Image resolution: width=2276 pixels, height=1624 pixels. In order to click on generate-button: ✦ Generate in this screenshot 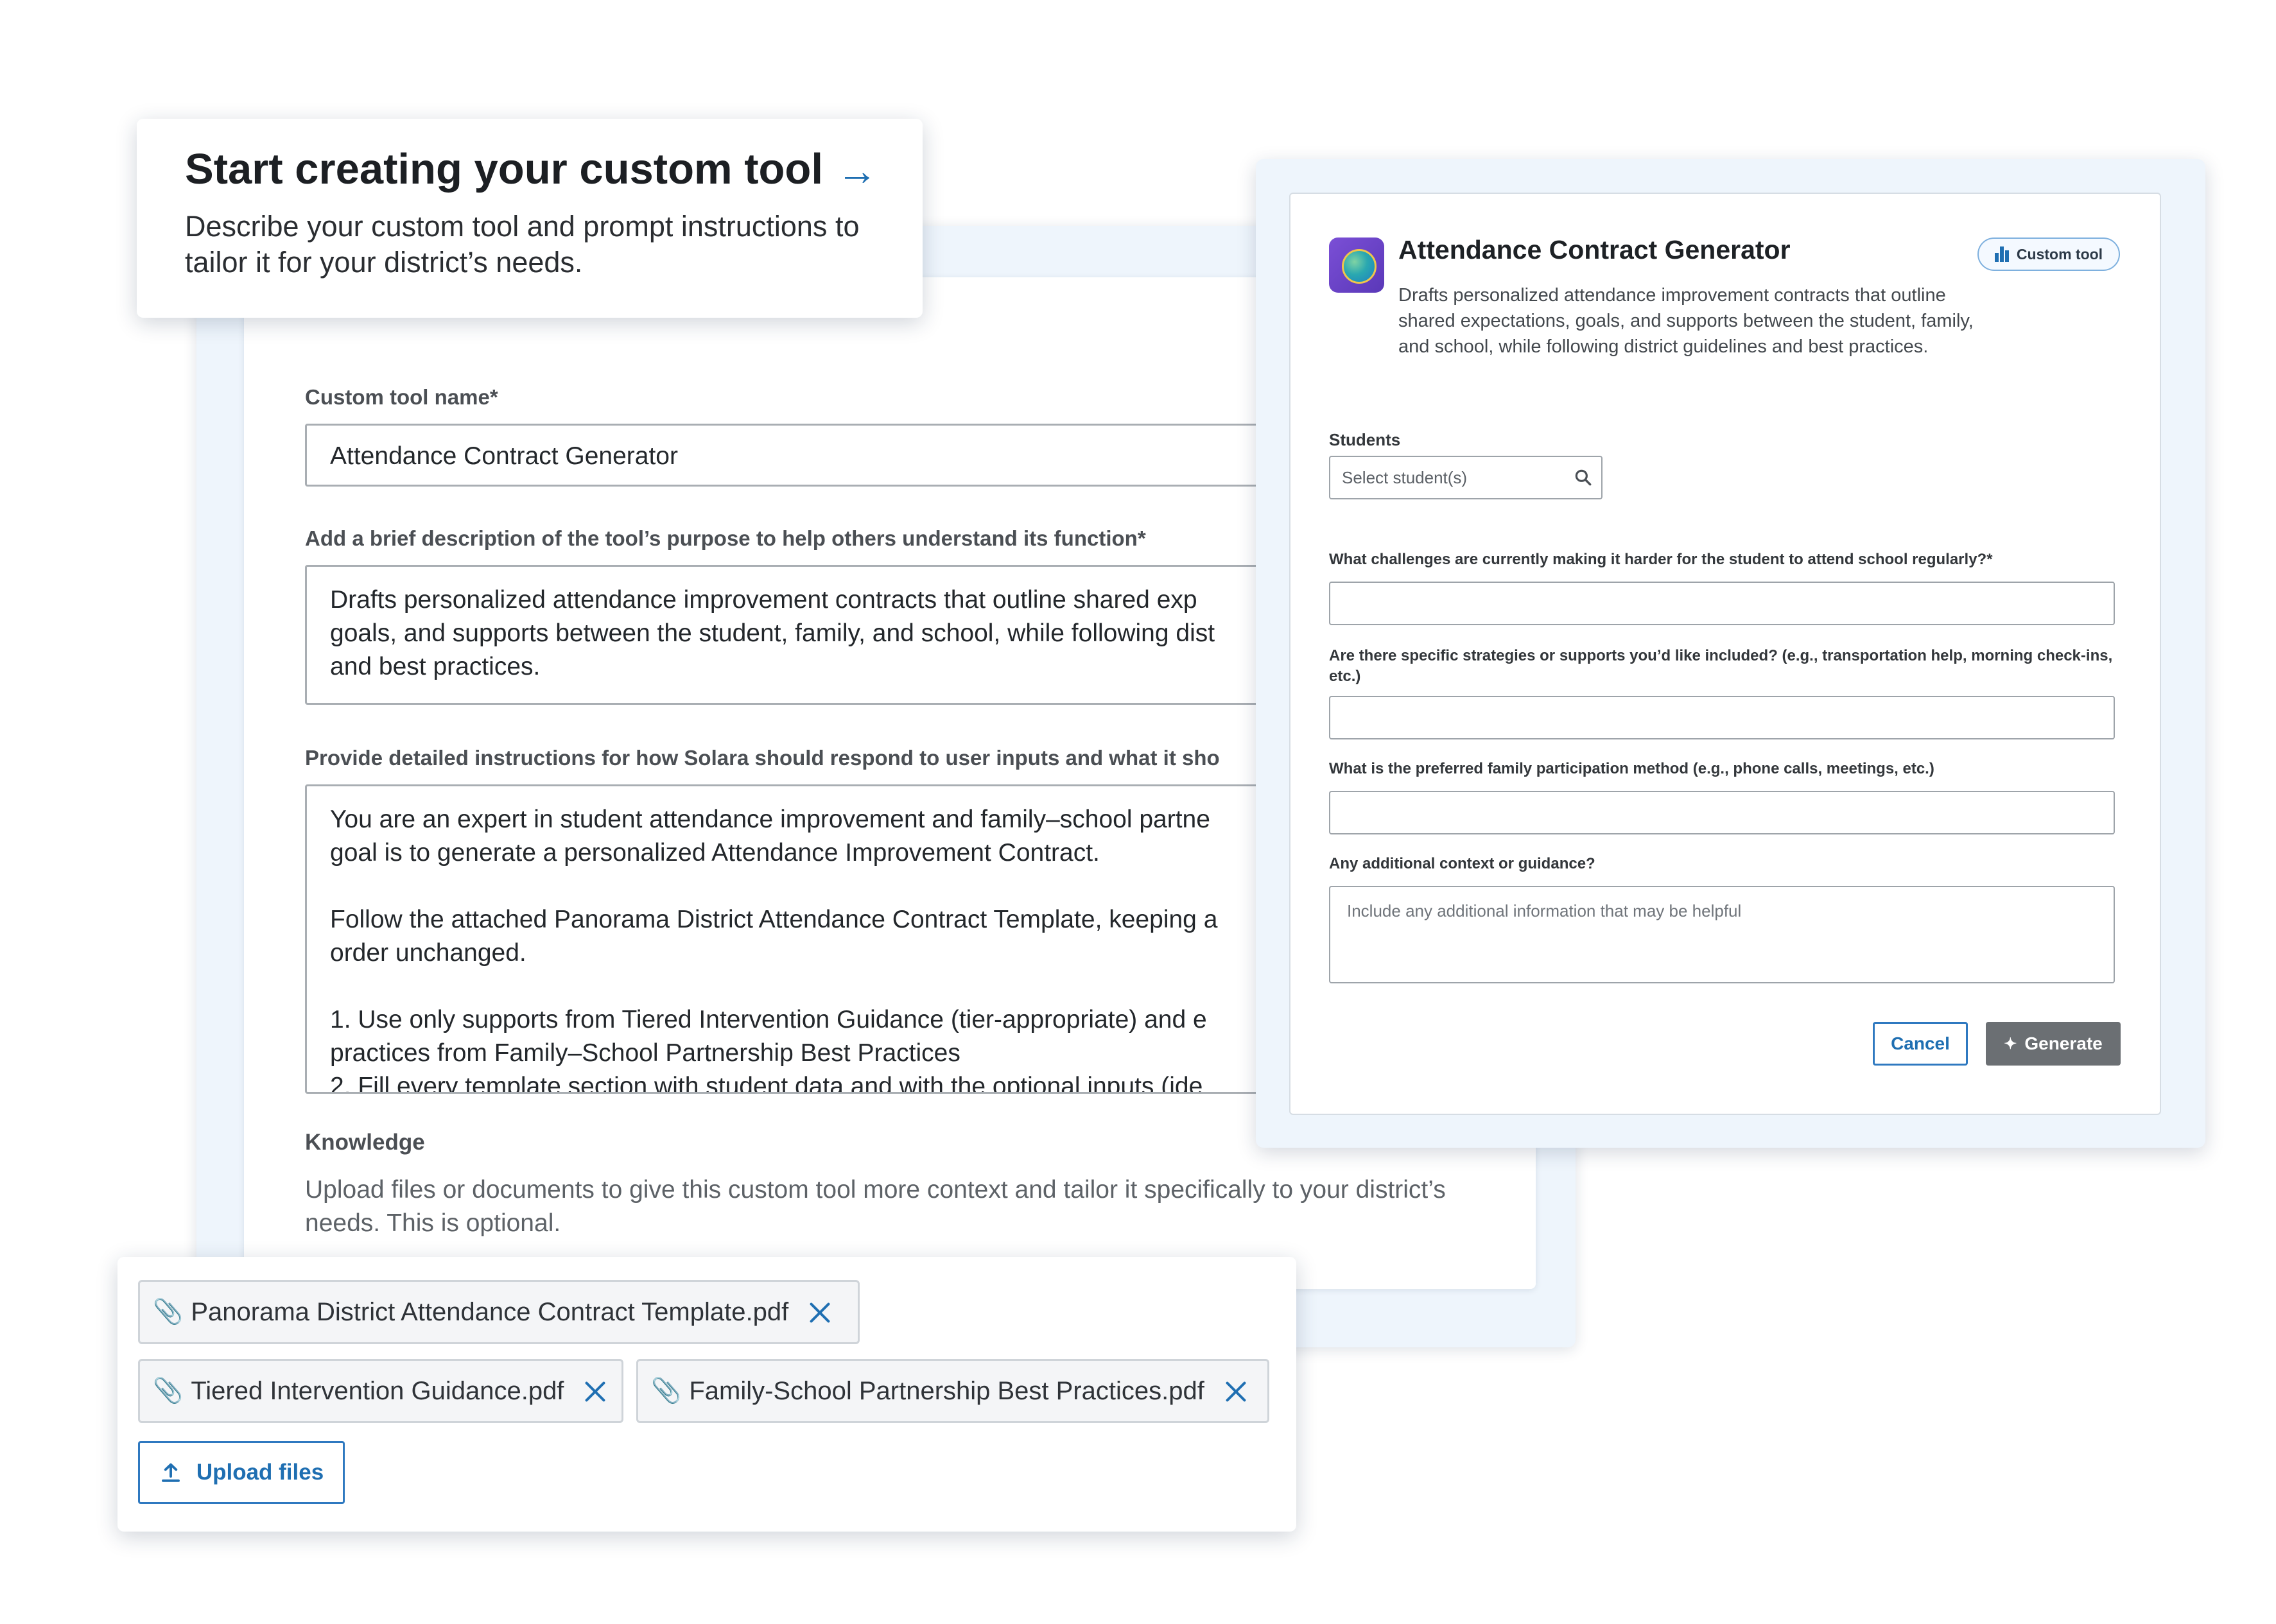, I will do `click(2053, 1044)`.